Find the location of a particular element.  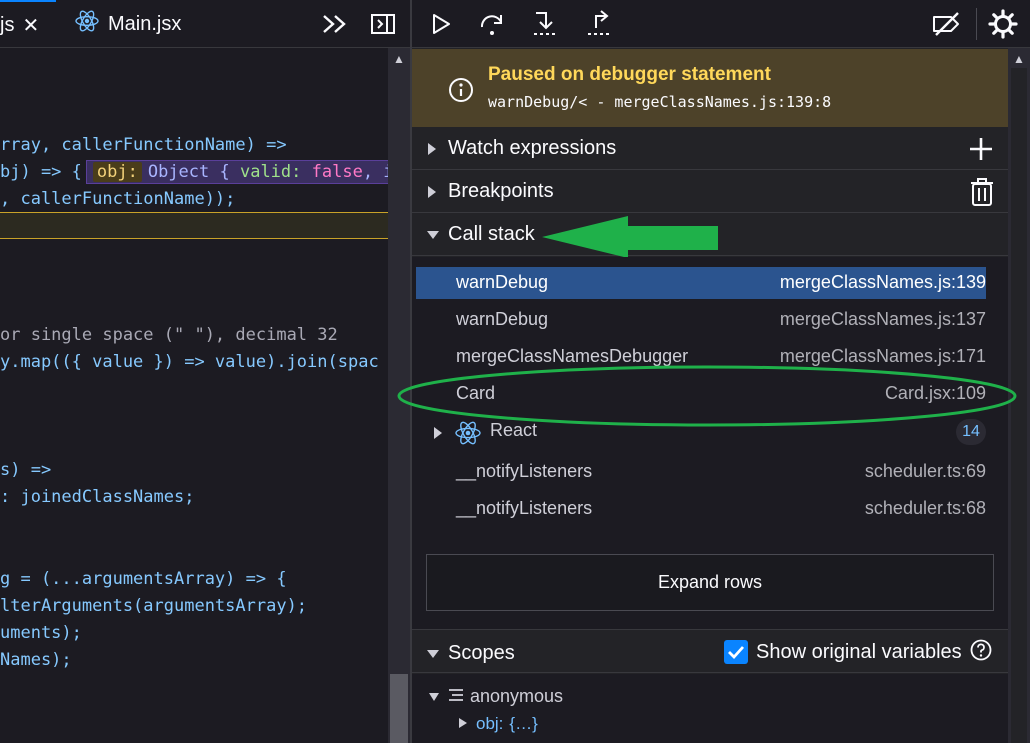

resume-button is located at coordinates (441, 24).